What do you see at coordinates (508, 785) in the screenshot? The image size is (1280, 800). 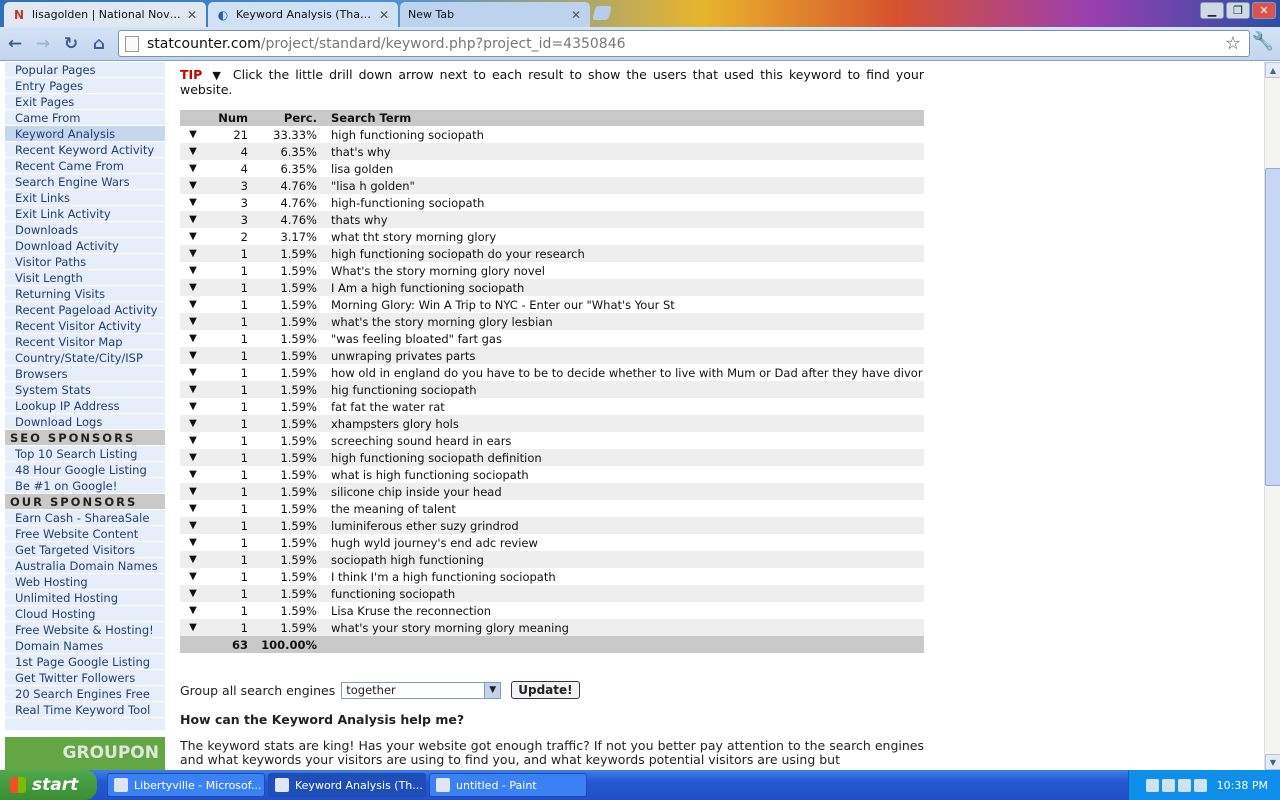 I see `taskbar-item-paint: untitled - Paint` at bounding box center [508, 785].